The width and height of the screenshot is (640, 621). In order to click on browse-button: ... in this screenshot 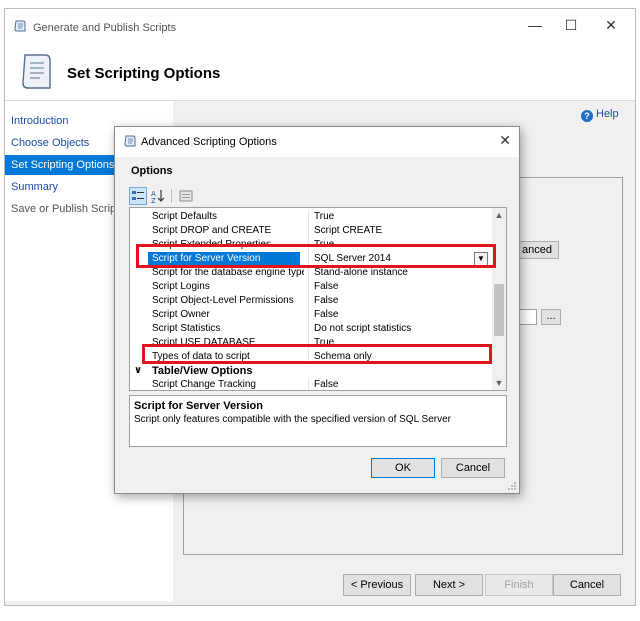, I will do `click(551, 317)`.